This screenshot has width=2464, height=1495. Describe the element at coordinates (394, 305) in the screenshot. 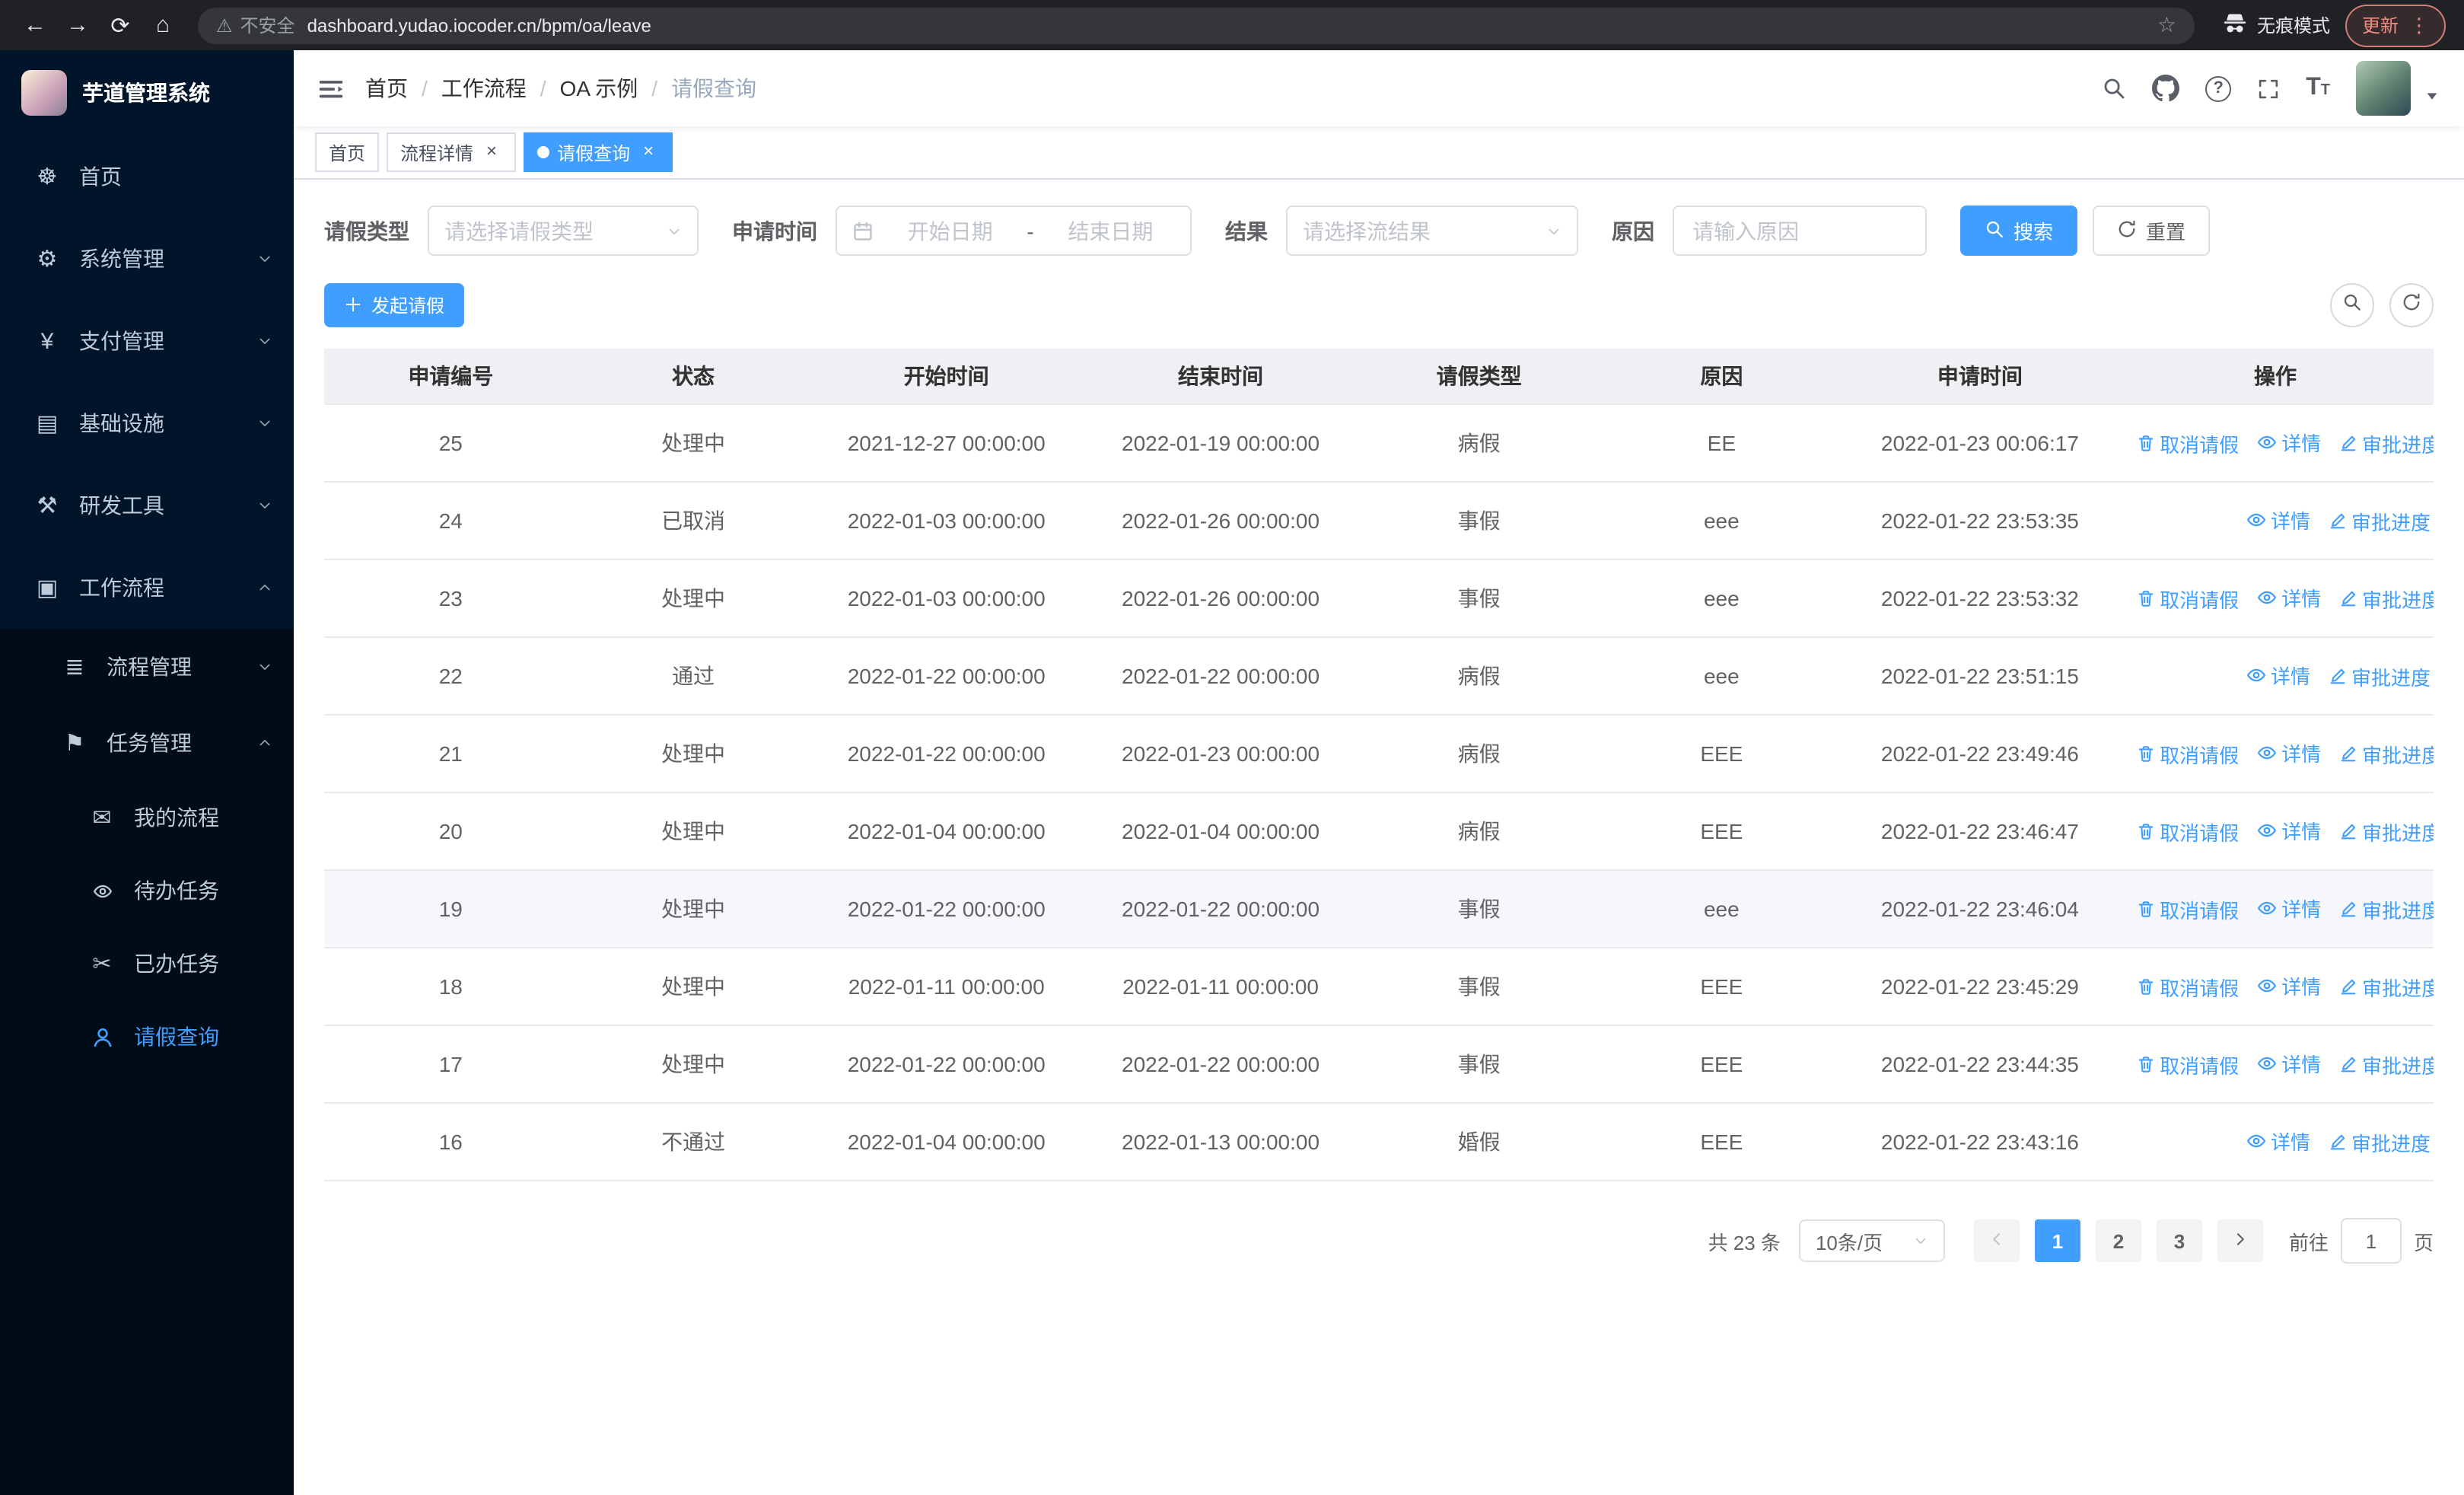

I see `create-leave-button: 发起请假` at that location.